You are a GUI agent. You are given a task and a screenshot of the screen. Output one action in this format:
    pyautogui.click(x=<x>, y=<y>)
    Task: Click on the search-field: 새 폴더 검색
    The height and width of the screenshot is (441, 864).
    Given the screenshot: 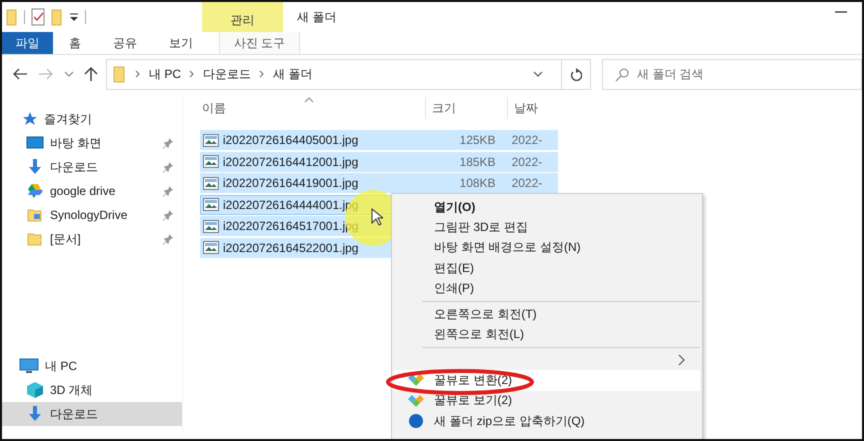 What is the action you would take?
    pyautogui.click(x=732, y=74)
    